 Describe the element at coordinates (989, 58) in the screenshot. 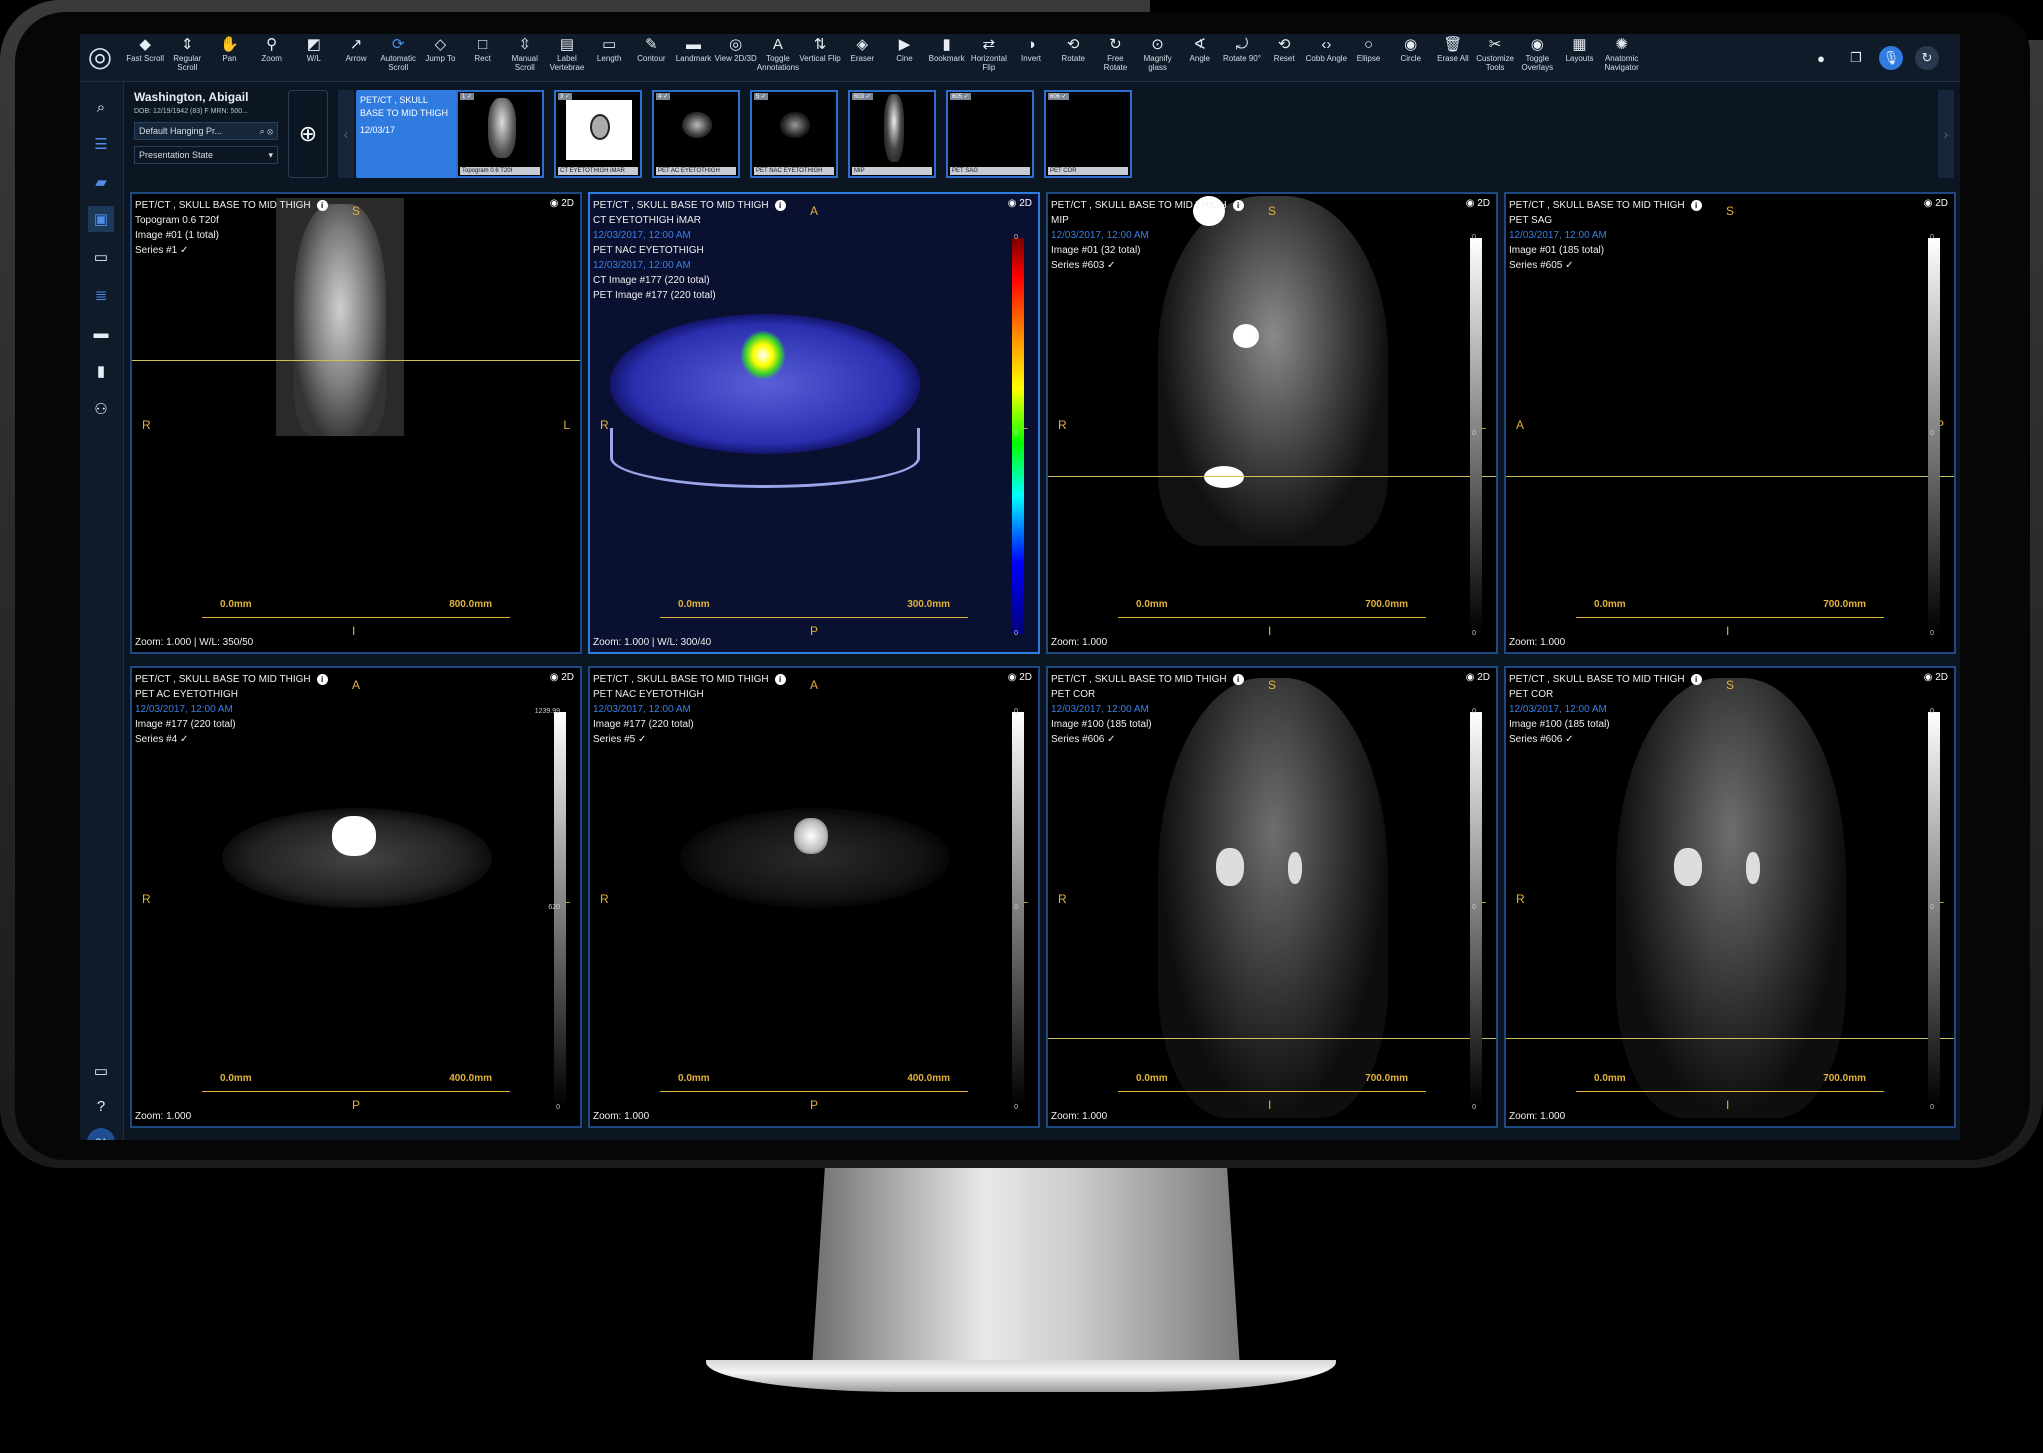

I see `tool-hflip: ⇄ Horizontal Flip` at that location.